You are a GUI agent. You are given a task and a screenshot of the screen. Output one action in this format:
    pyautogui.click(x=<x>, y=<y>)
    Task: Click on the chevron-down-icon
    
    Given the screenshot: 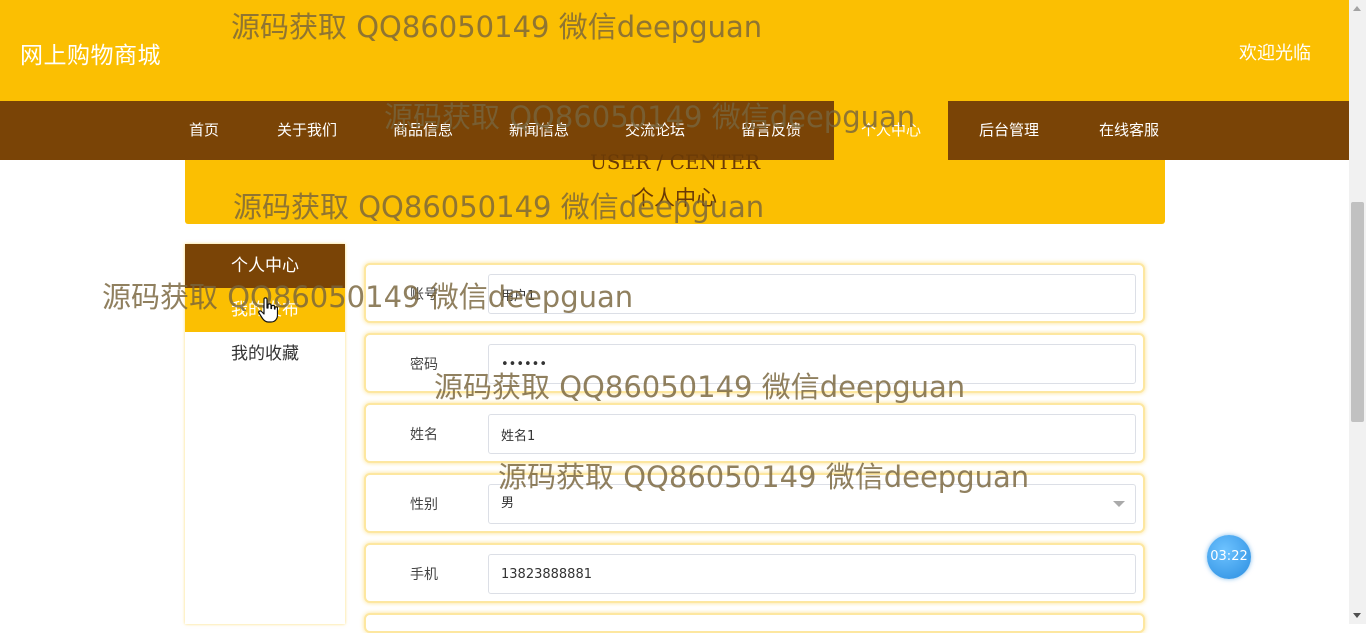 What is the action you would take?
    pyautogui.click(x=1119, y=504)
    